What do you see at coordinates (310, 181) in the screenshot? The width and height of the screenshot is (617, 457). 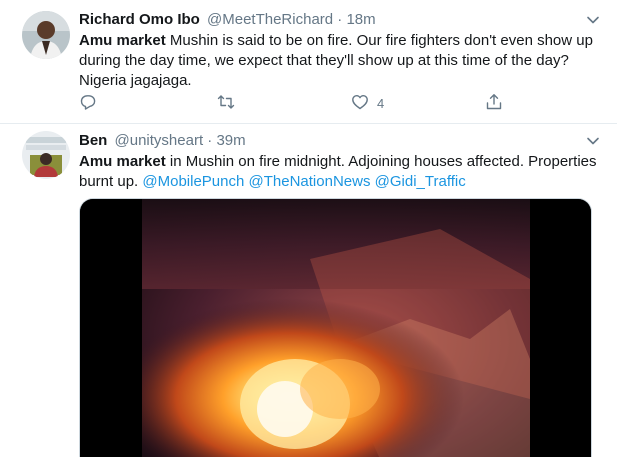 I see `mention-link: @TheNationNews` at bounding box center [310, 181].